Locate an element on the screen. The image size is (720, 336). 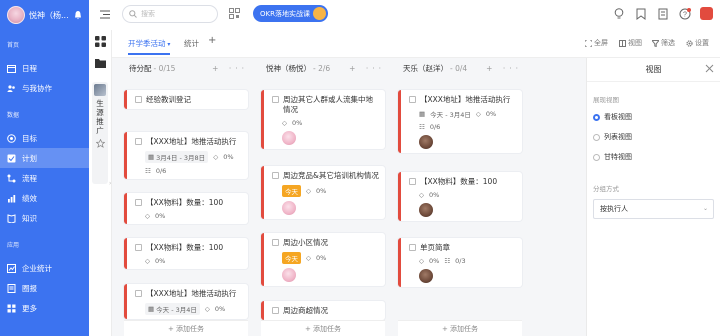
tab-bar: 开学季活动 ▾ 统计 + 全屏 视图 筛选 设置 is located at coordinates (416, 44).